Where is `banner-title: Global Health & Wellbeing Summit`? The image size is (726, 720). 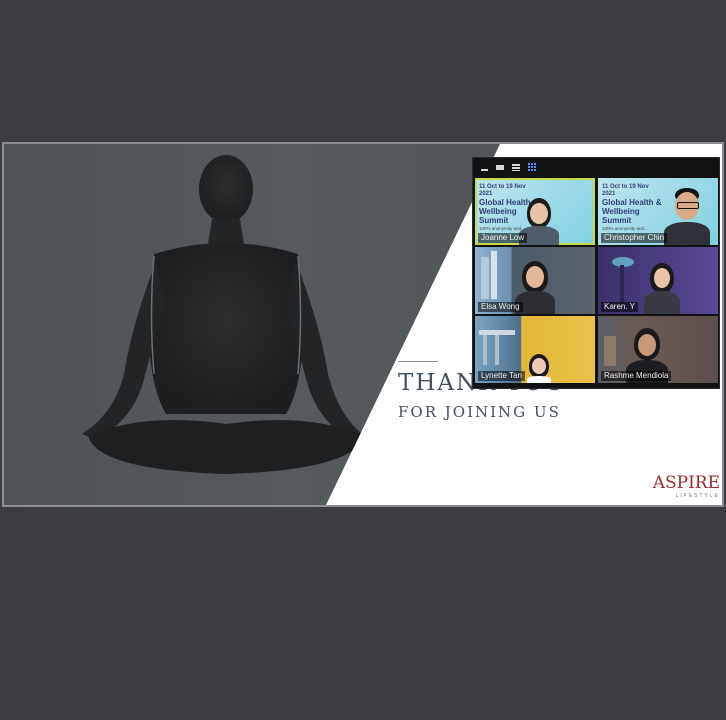
banner-title: Global Health & Wellbeing Summit is located at coordinates (632, 211).